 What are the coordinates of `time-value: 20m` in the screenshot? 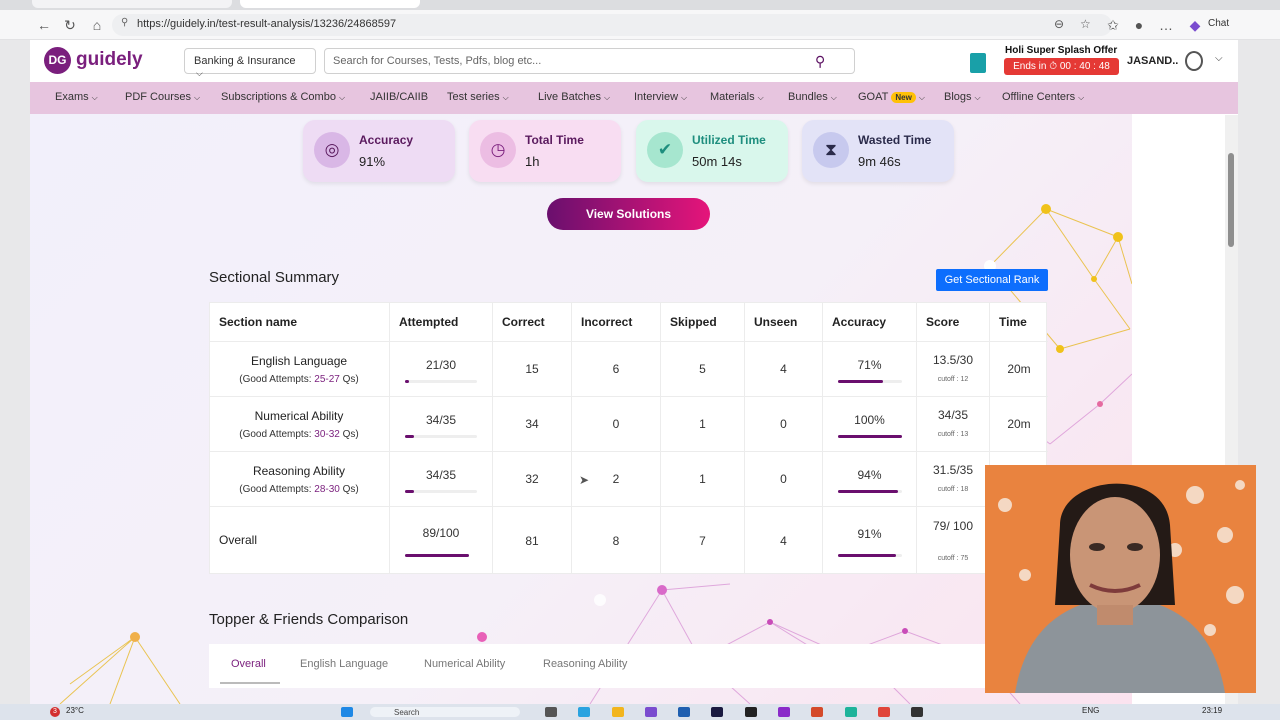 It's located at (1019, 369).